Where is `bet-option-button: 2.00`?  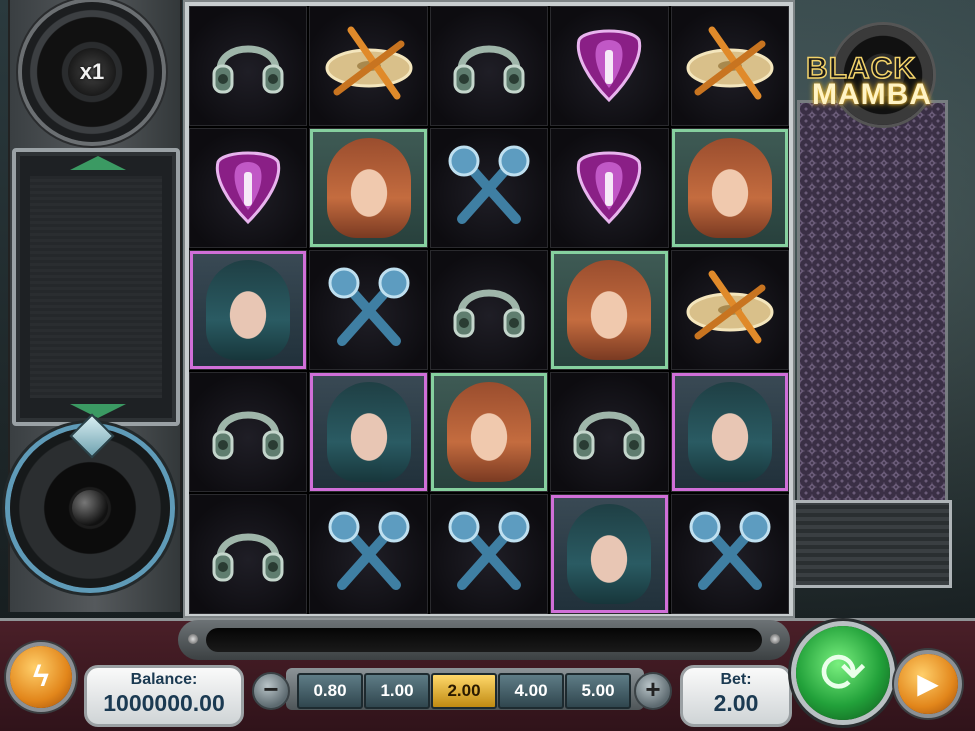 bet-option-button: 2.00 is located at coordinates (464, 691).